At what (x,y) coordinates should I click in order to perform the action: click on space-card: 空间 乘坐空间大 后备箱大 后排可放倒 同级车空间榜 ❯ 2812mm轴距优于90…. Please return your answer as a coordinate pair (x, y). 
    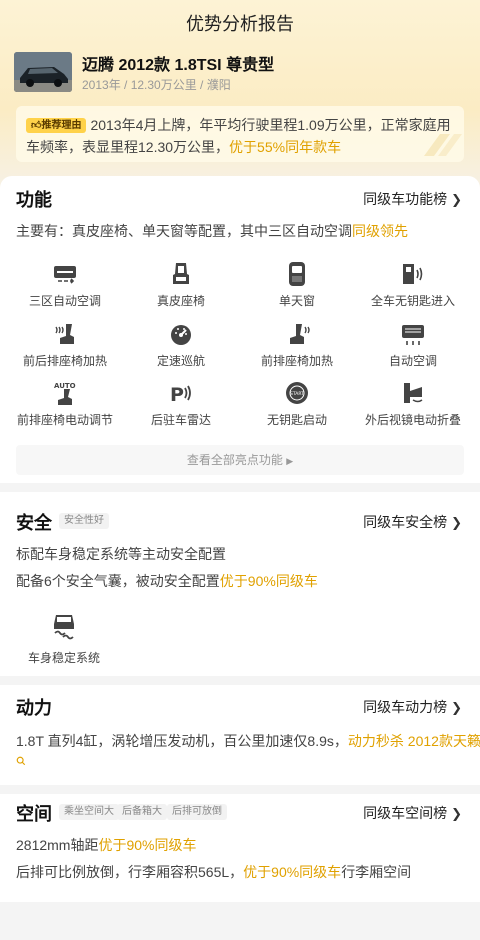
    Looking at the image, I should click on (240, 848).